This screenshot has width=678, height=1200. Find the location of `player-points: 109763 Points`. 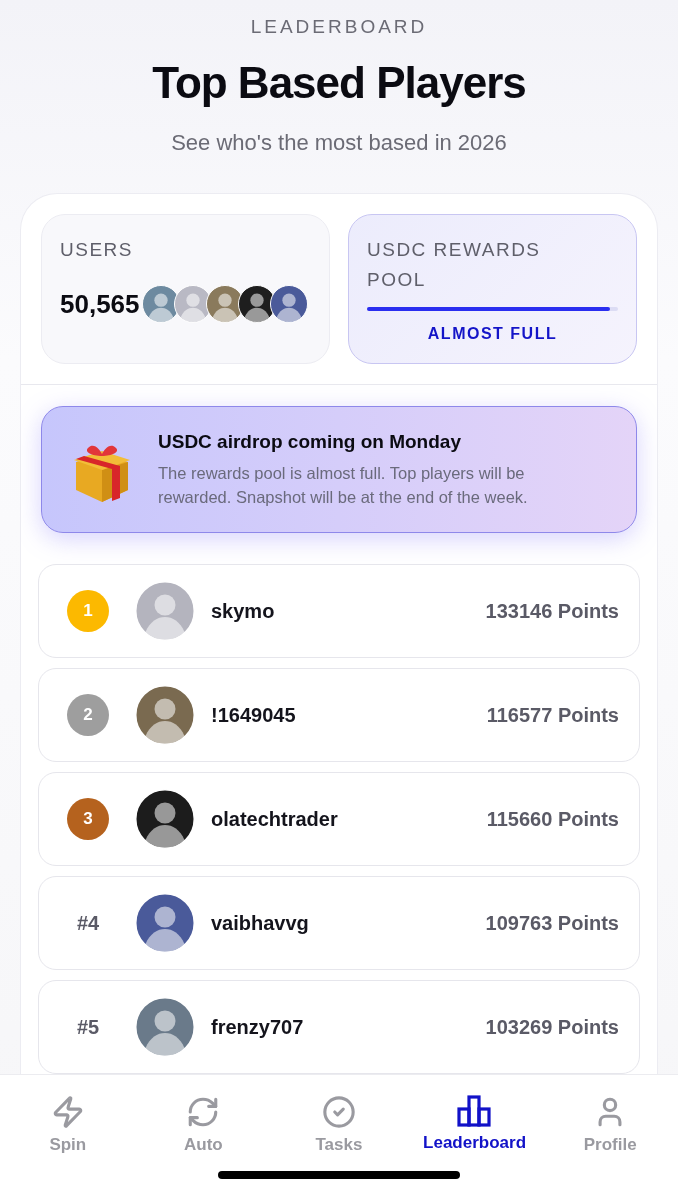

player-points: 109763 Points is located at coordinates (552, 923).